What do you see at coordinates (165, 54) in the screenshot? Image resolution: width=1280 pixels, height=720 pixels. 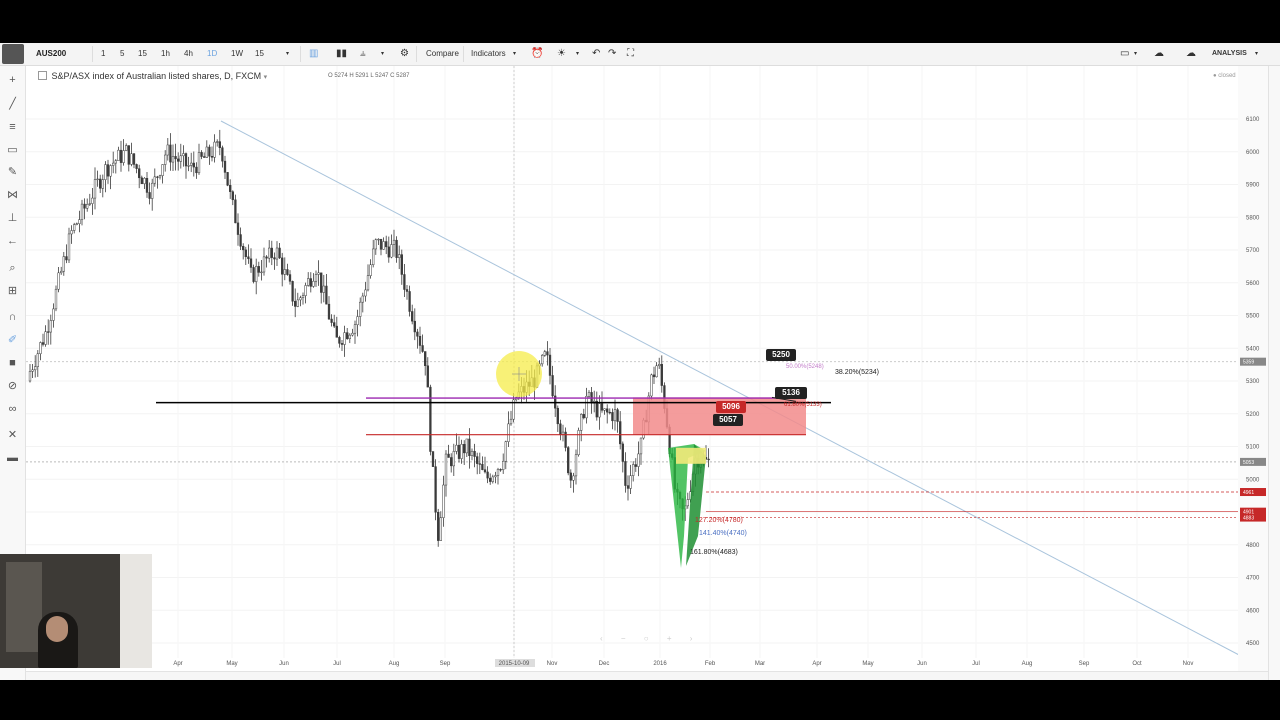 I see `interval-1h: 1h` at bounding box center [165, 54].